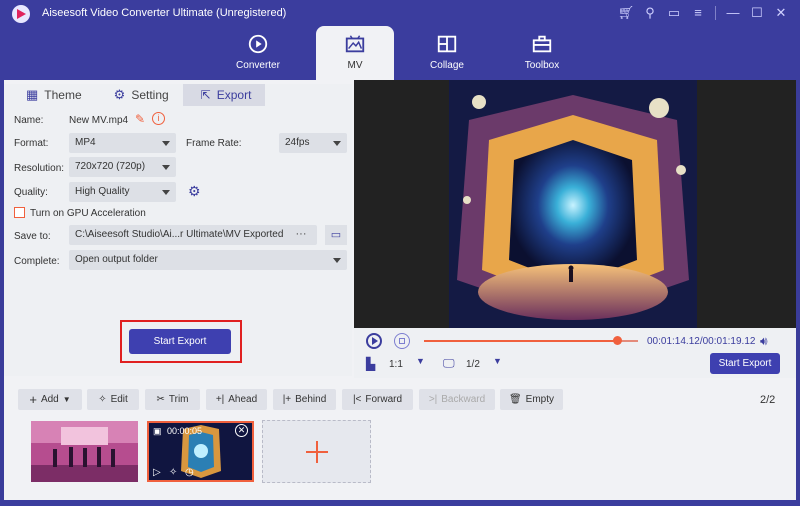  Describe the element at coordinates (673, 341) in the screenshot. I see `time-current: 00:01:14.12` at that location.